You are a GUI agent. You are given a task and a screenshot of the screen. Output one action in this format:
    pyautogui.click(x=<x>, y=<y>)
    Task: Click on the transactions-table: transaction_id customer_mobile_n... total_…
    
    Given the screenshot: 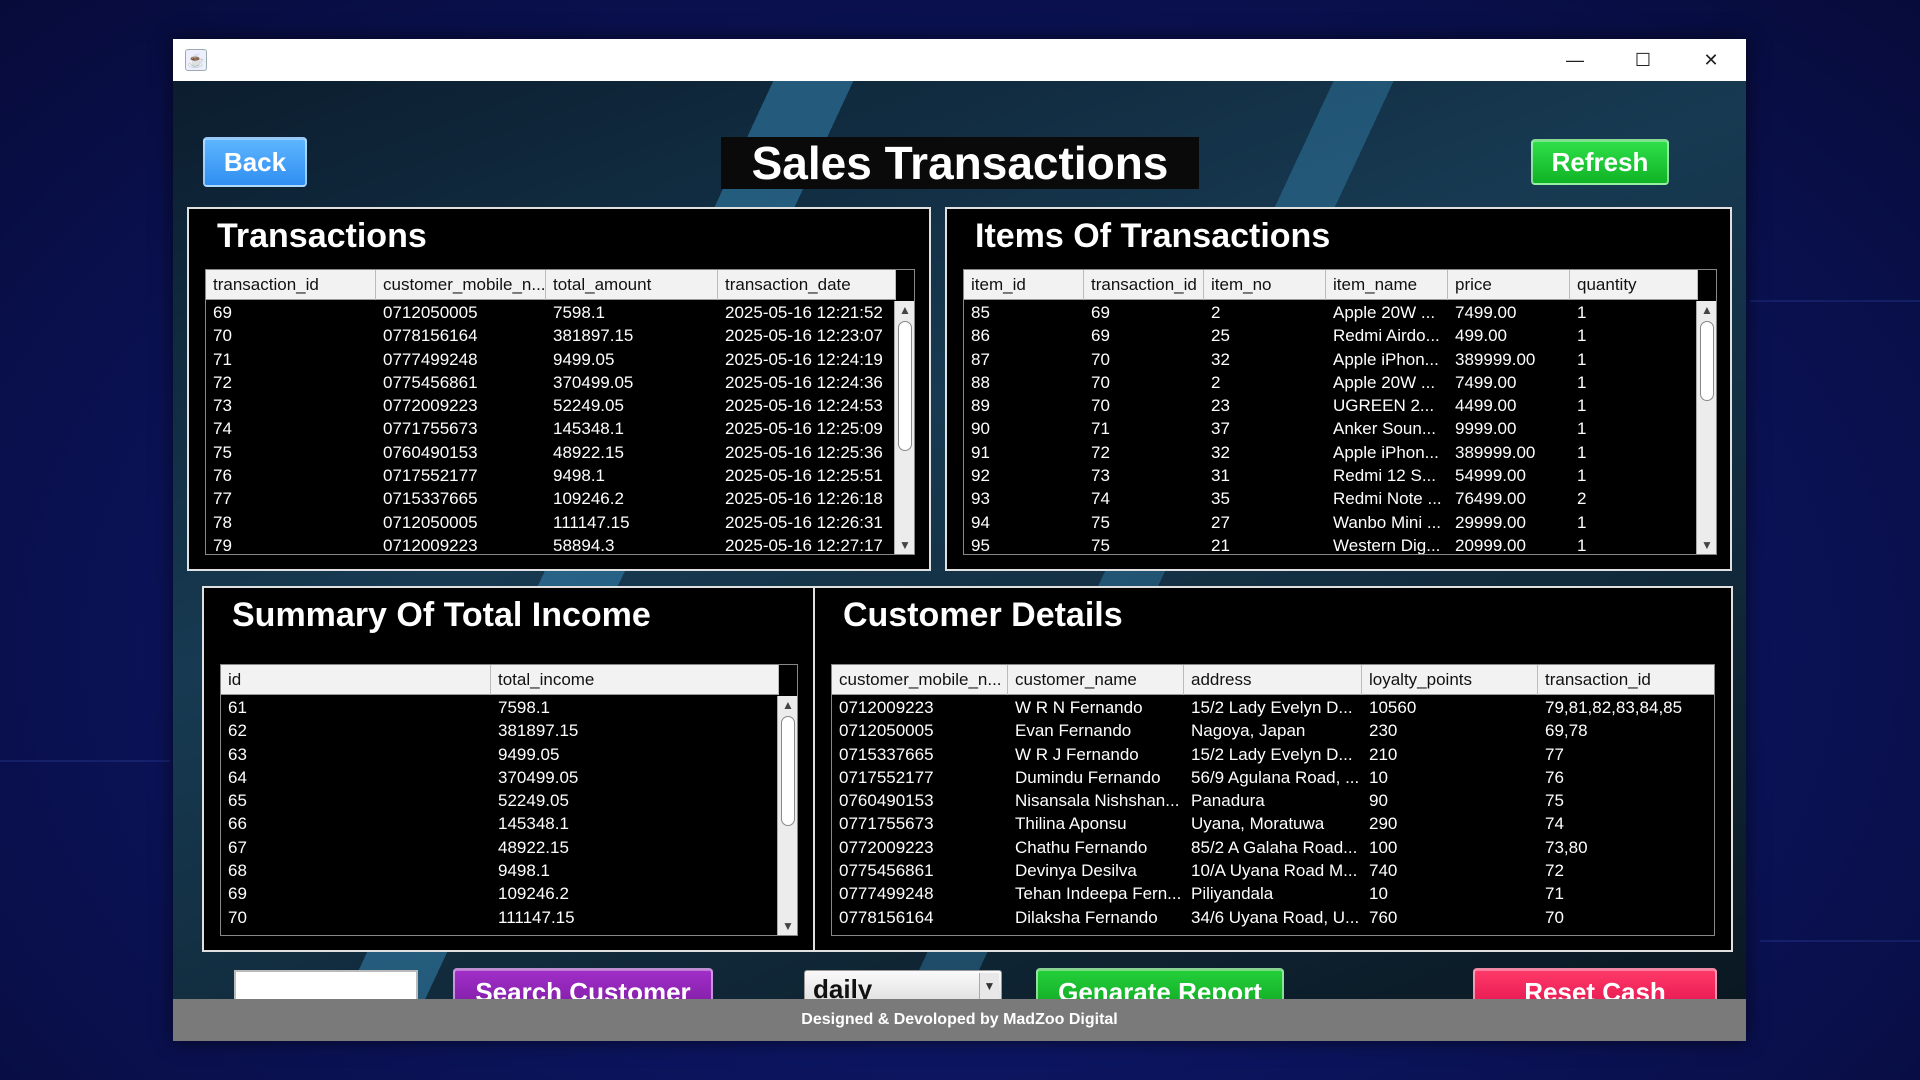 What is the action you would take?
    pyautogui.click(x=560, y=412)
    